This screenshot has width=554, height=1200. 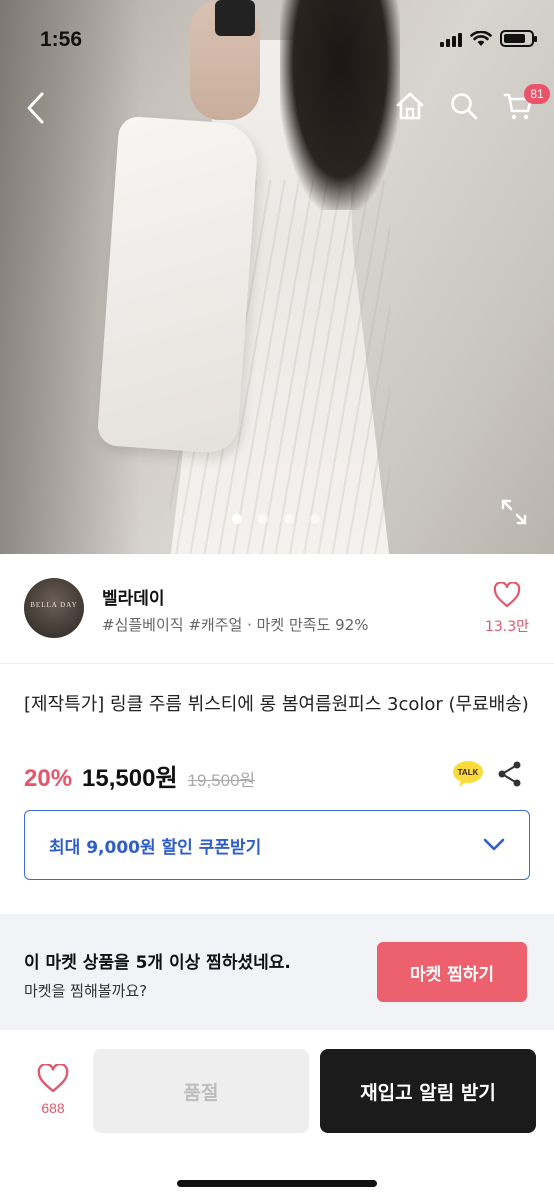 What do you see at coordinates (494, 844) in the screenshot?
I see `chevron-down-icon` at bounding box center [494, 844].